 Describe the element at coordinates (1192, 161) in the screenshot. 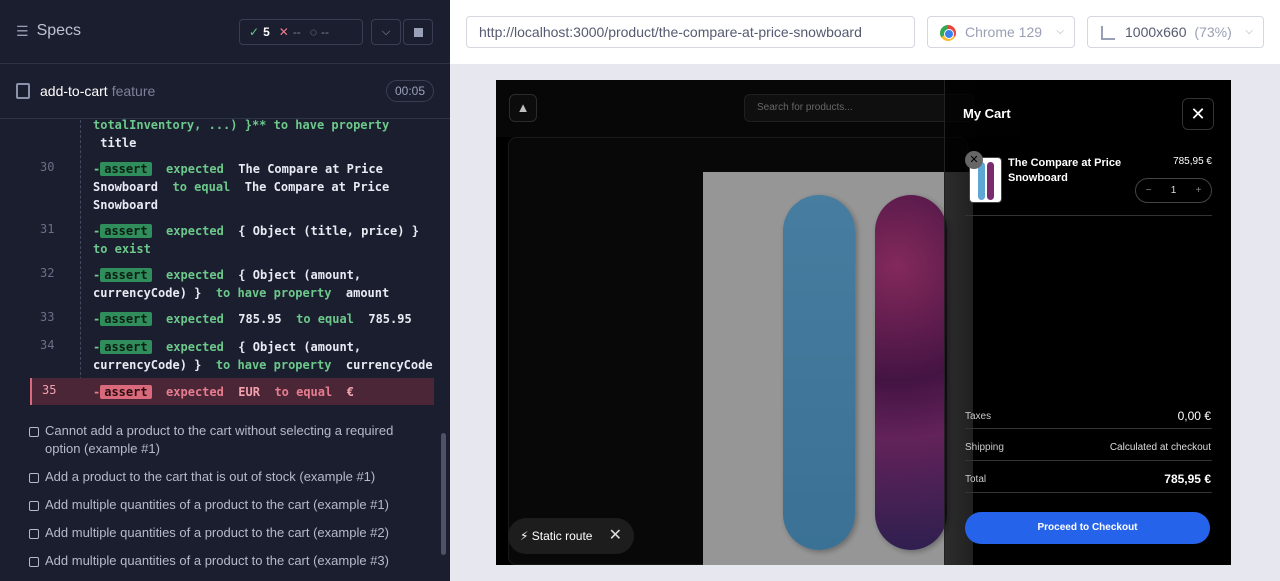

I see `cart-item-price: 785,95 €` at that location.